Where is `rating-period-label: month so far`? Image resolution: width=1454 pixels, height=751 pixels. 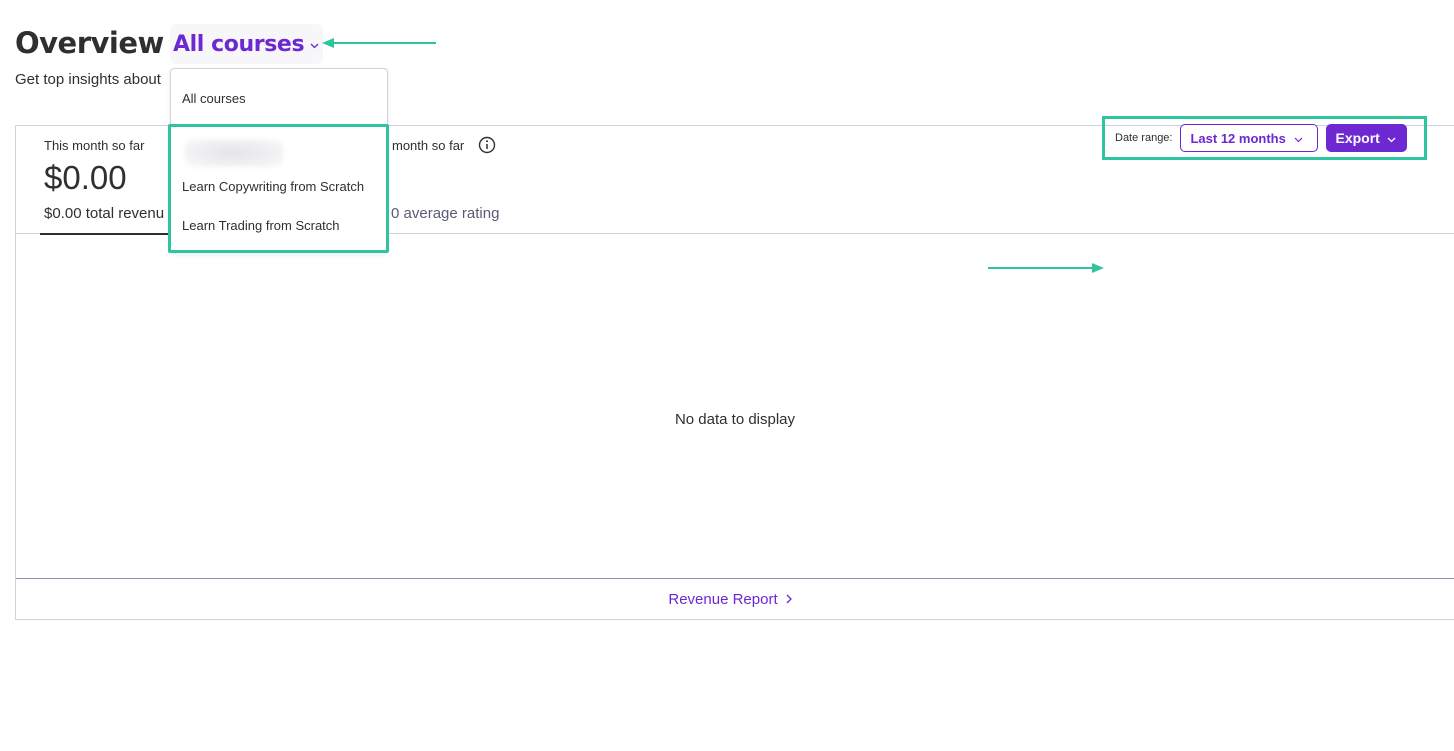
rating-period-label: month so far is located at coordinates (428, 145).